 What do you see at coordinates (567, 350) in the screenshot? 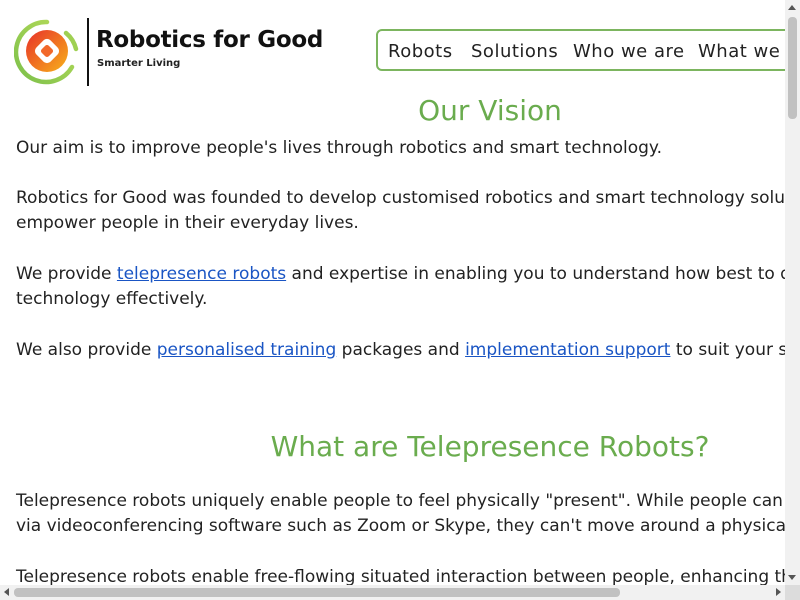
I see `implementation-support-link: implementation support` at bounding box center [567, 350].